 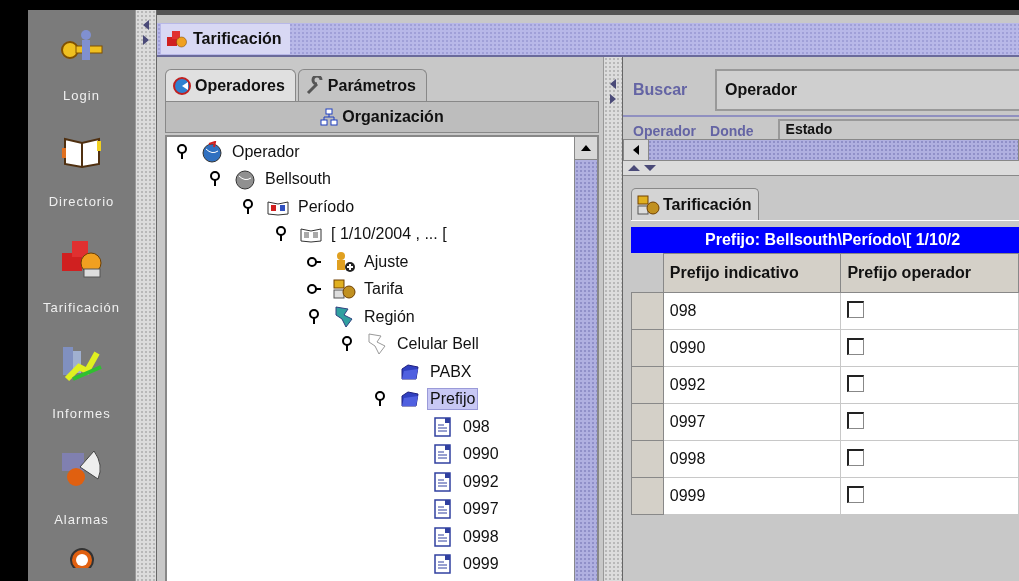 What do you see at coordinates (438, 344) in the screenshot?
I see `tree-item: Celular Bell` at bounding box center [438, 344].